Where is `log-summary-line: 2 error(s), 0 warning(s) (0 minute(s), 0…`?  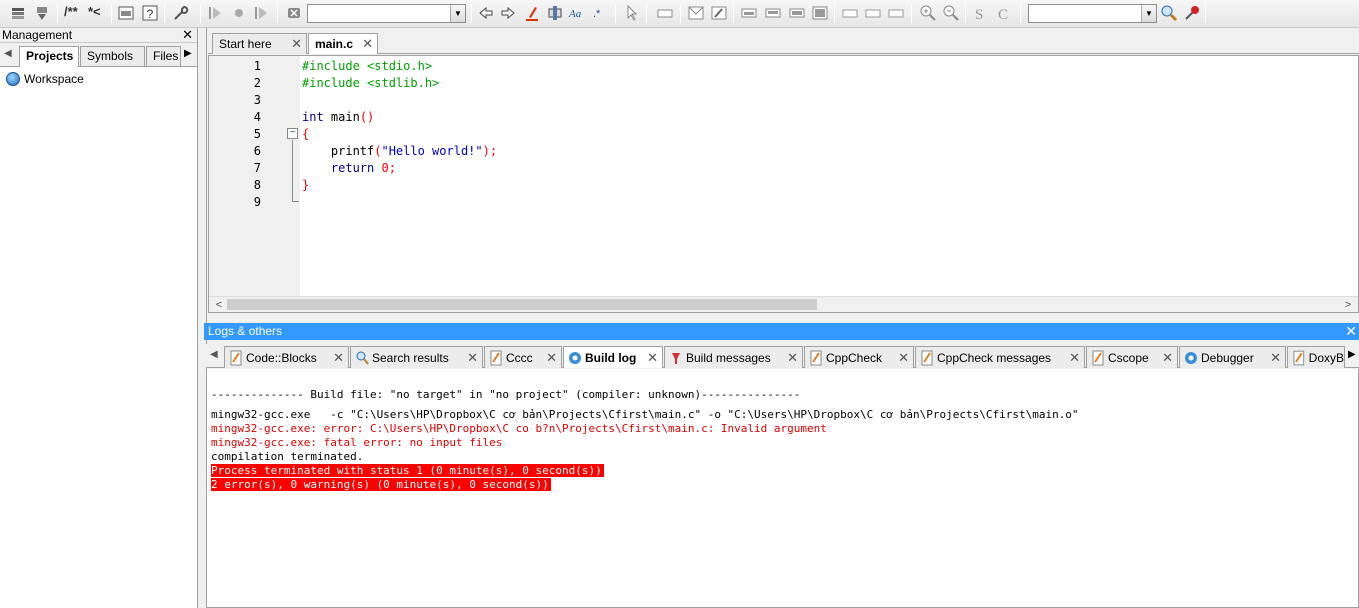
log-summary-line: 2 error(s), 0 warning(s) (0 minute(s), 0… is located at coordinates (381, 484).